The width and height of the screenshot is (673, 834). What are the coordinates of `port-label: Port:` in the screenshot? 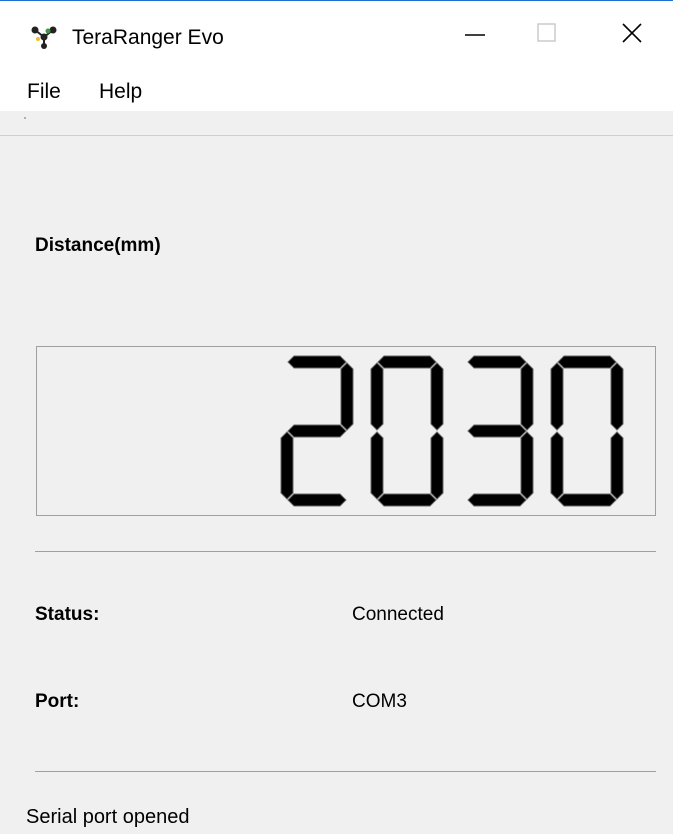 It's located at (57, 701).